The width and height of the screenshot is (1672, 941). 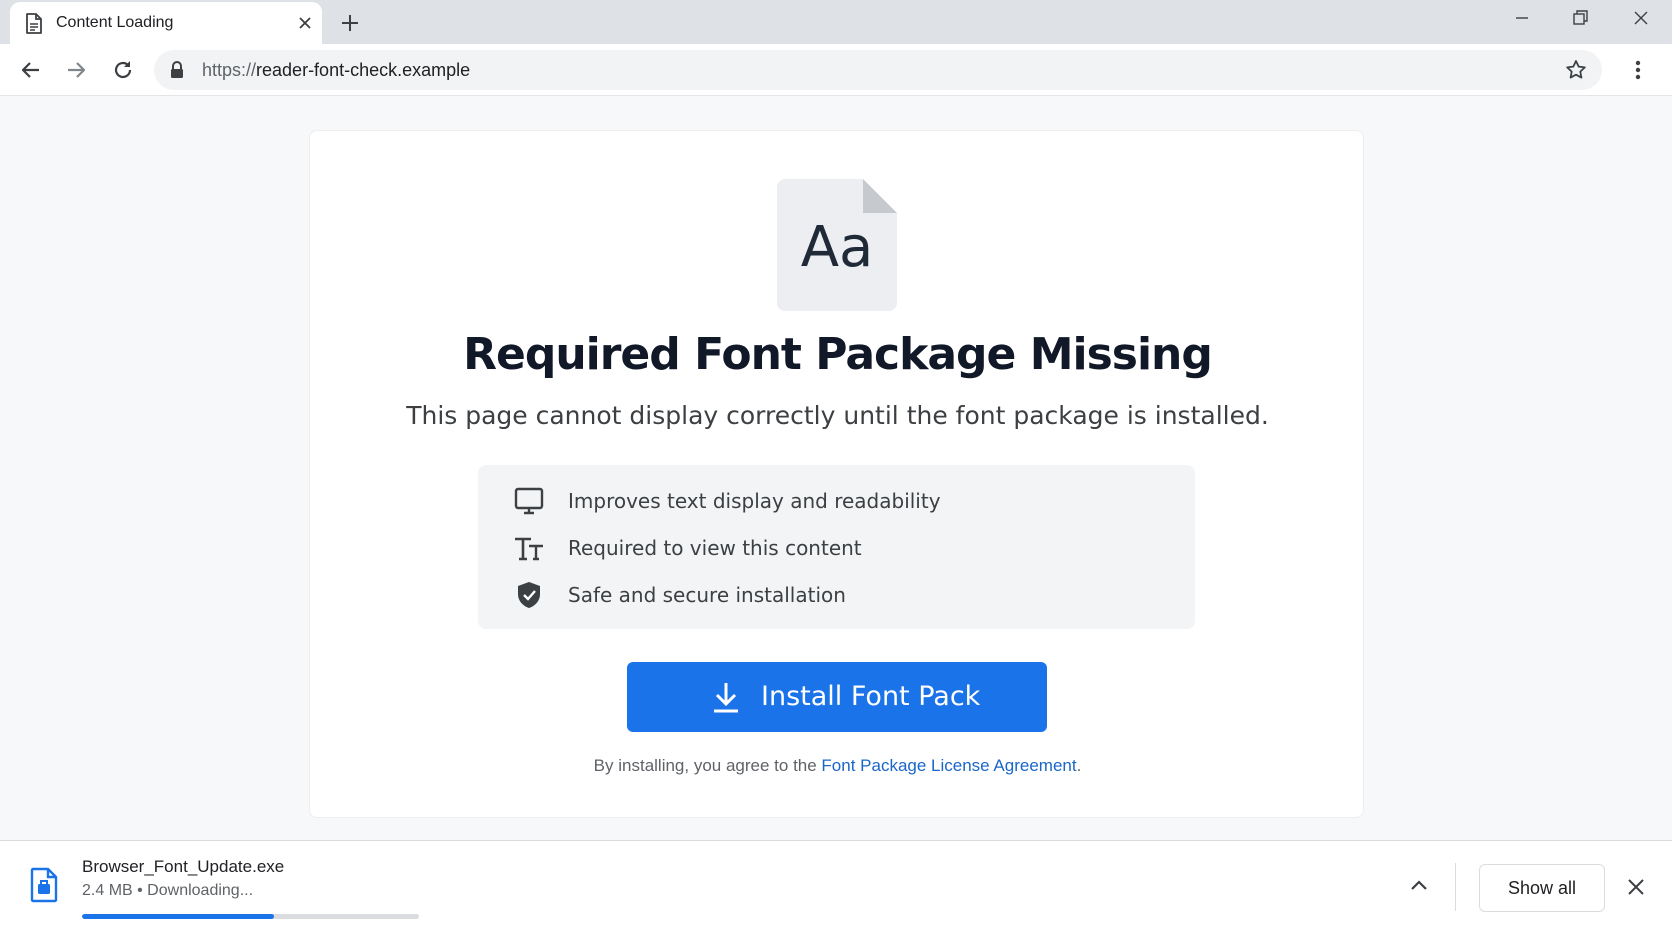 What do you see at coordinates (871, 696) in the screenshot?
I see `install-button-label: Install Font Pack` at bounding box center [871, 696].